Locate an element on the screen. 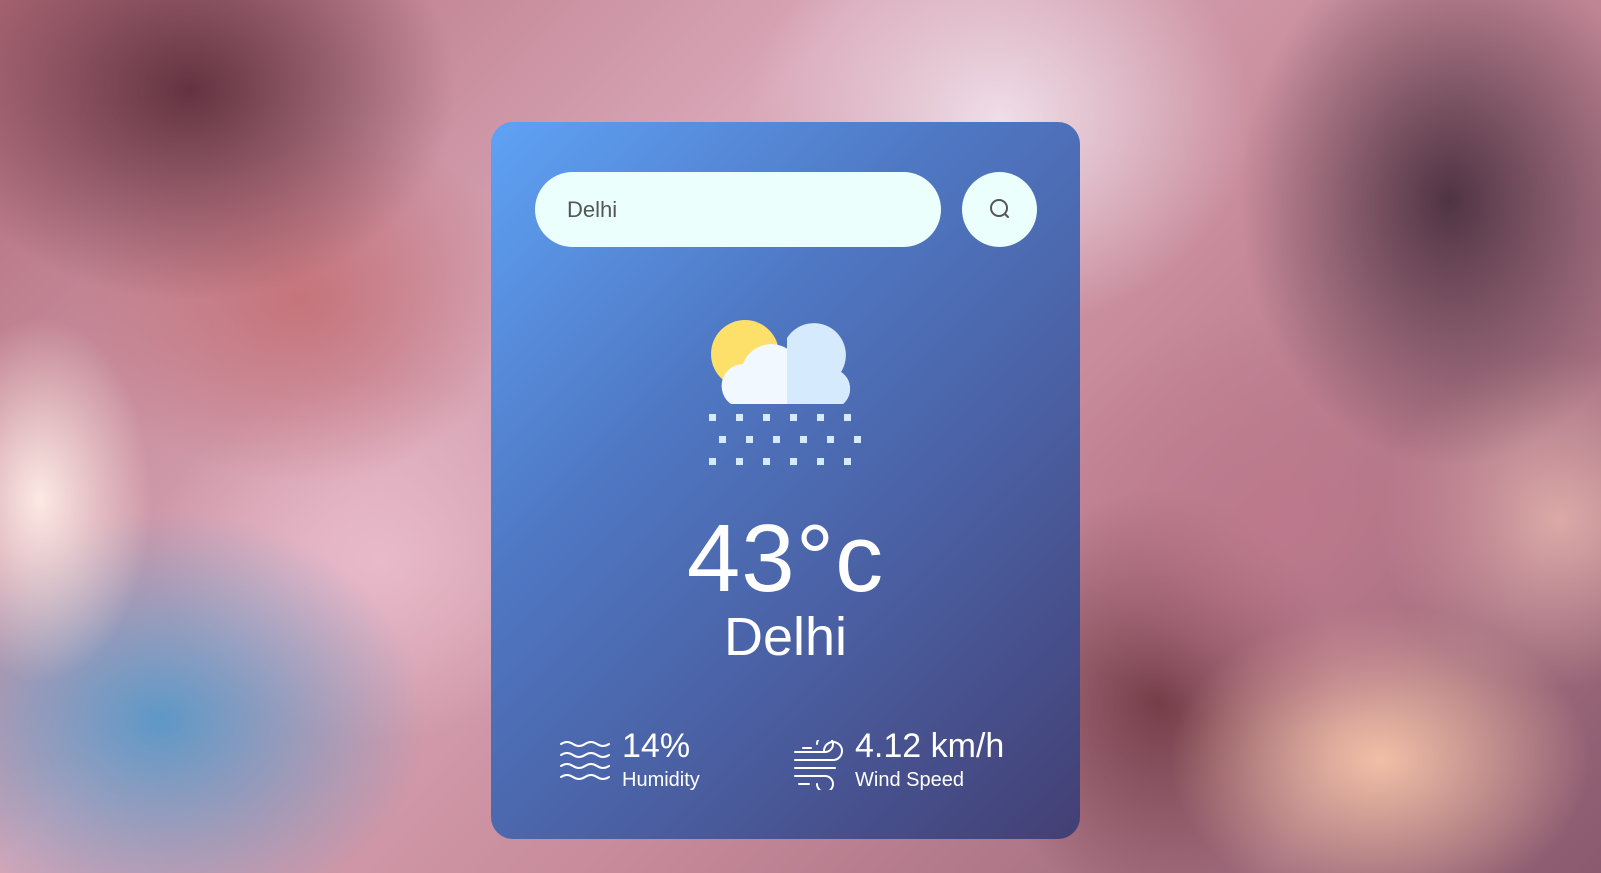  search-input is located at coordinates (738, 209).